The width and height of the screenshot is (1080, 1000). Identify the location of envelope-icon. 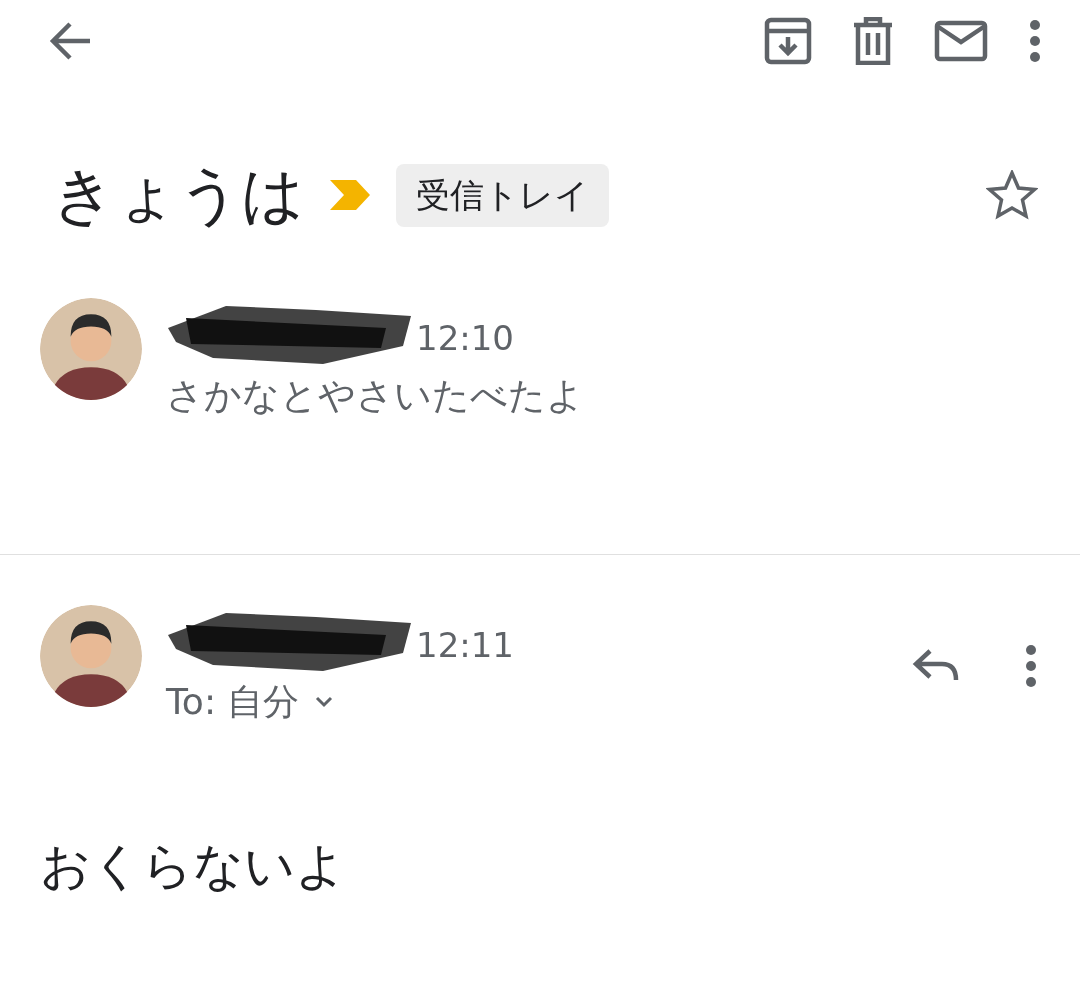
(961, 41).